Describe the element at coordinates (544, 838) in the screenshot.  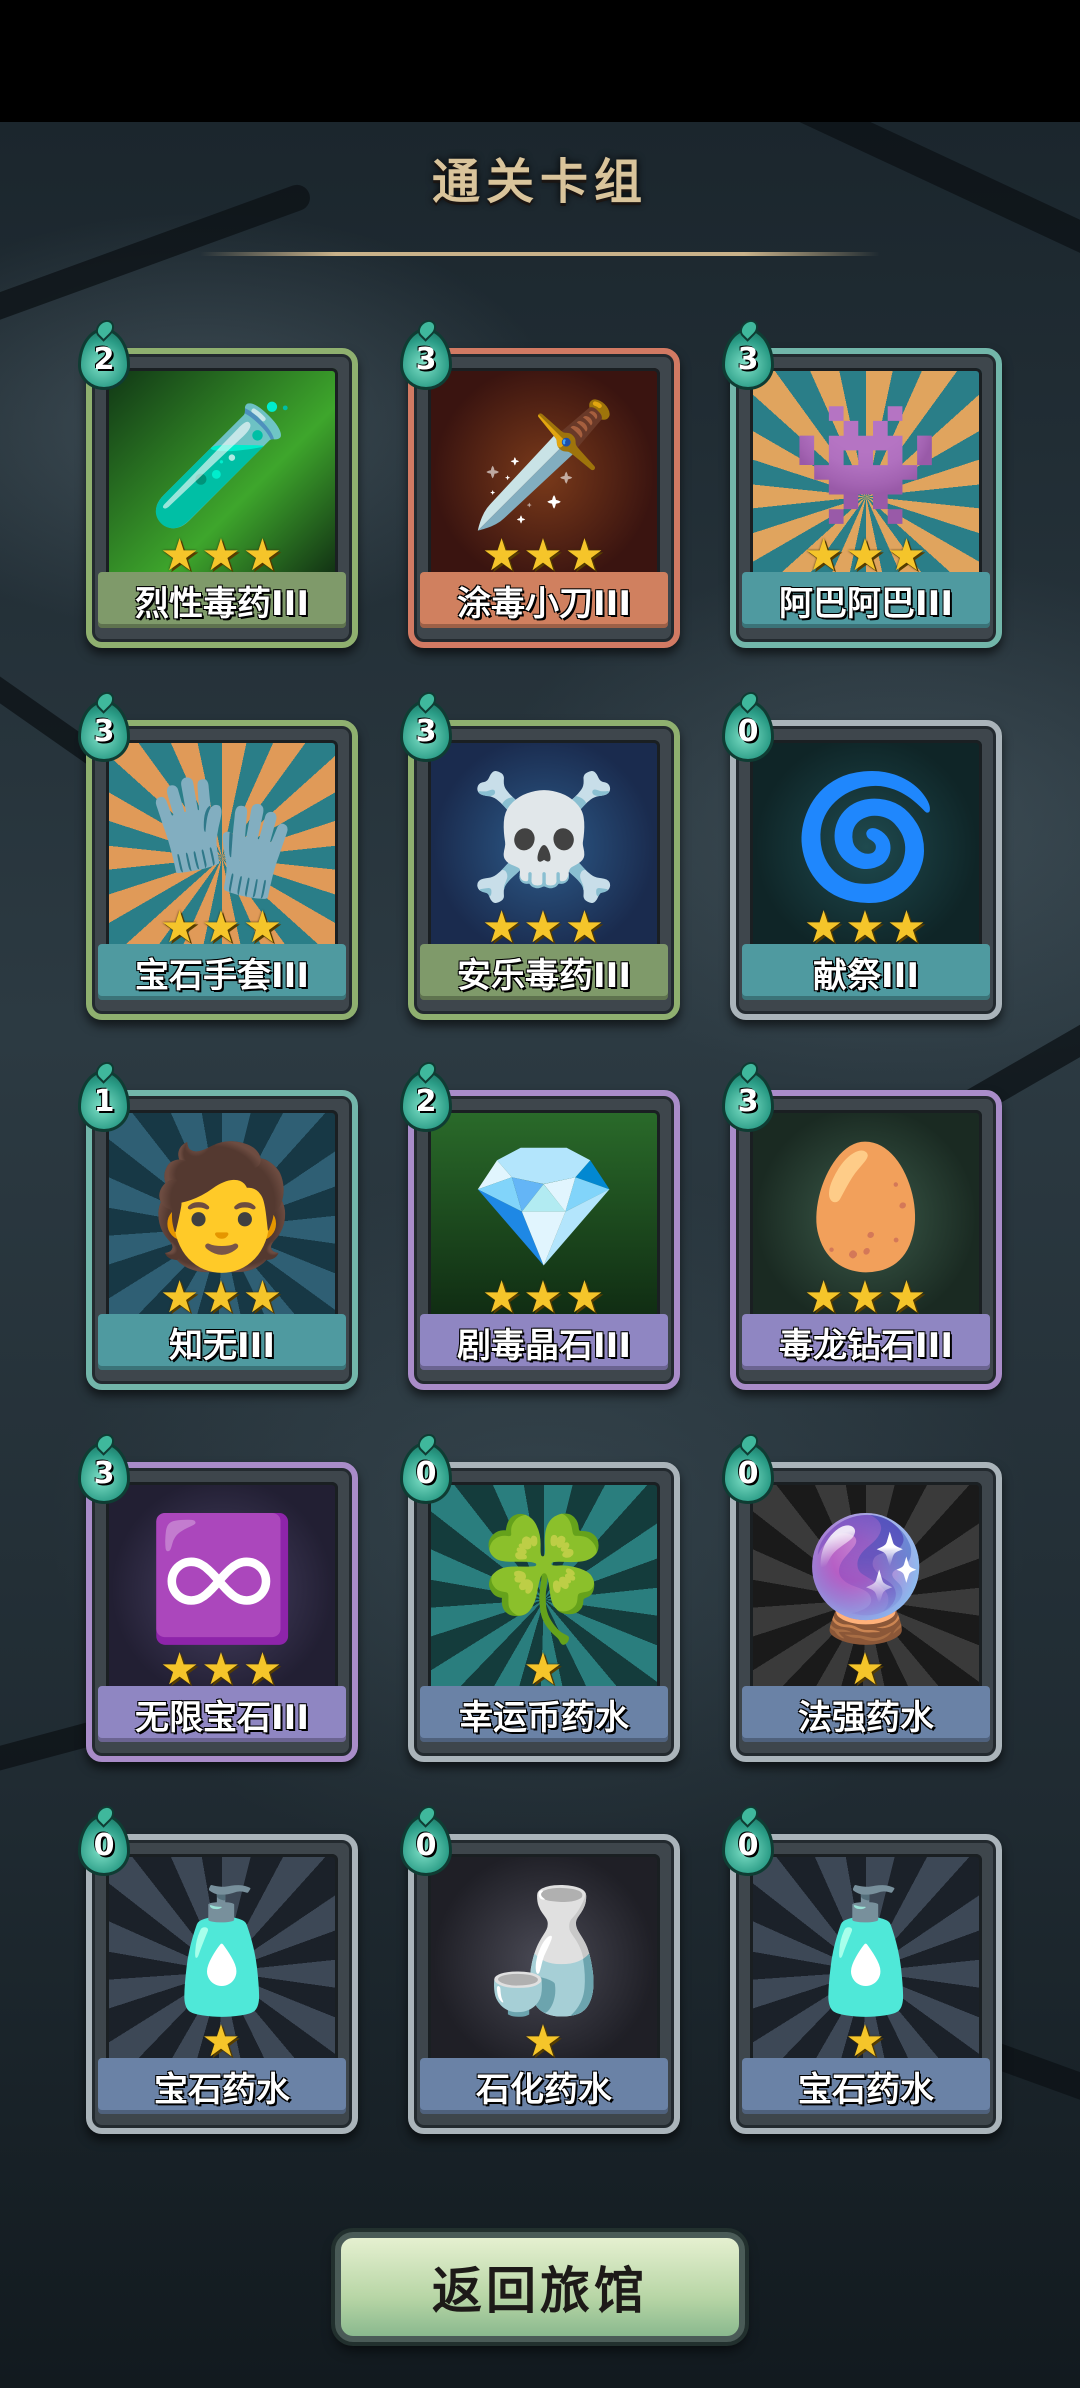
I see `poison-flask-icon: ☠️` at that location.